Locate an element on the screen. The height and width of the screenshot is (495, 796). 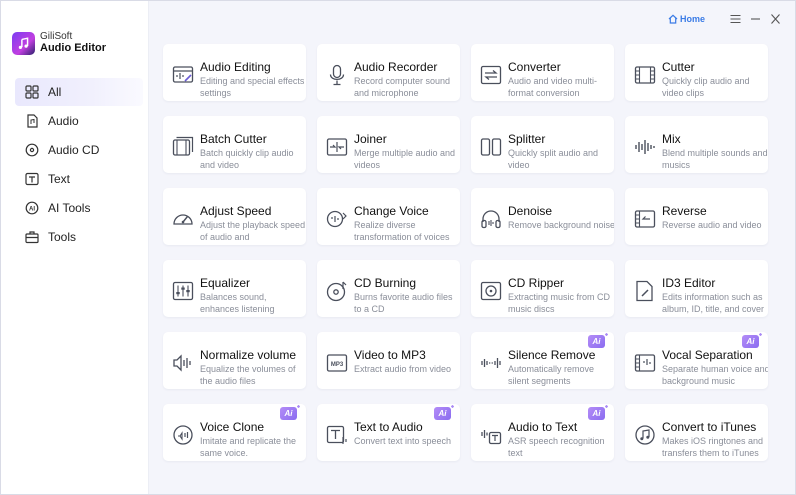
tool-card-reverse: Reverse Reverse audio and video is located at coordinates (696, 216).